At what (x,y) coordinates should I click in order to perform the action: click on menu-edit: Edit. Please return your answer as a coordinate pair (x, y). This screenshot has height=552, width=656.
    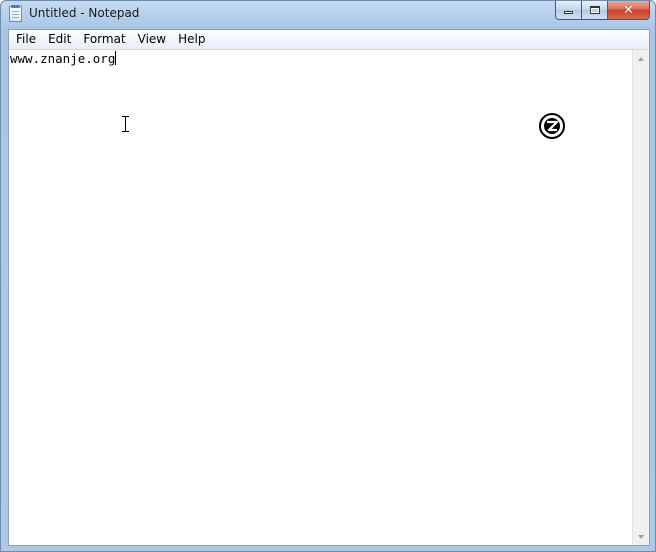
    Looking at the image, I should click on (59, 39).